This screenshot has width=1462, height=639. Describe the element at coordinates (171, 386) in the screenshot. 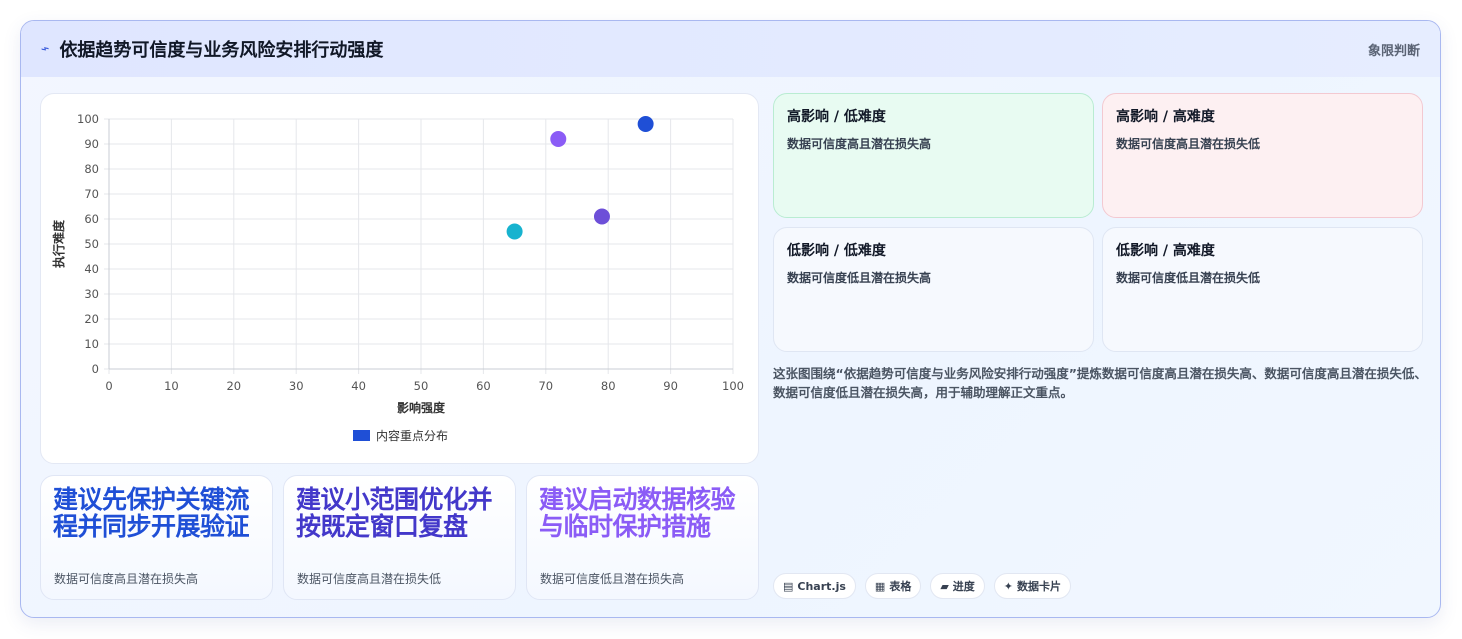

I see `x-tick-label: 10` at that location.